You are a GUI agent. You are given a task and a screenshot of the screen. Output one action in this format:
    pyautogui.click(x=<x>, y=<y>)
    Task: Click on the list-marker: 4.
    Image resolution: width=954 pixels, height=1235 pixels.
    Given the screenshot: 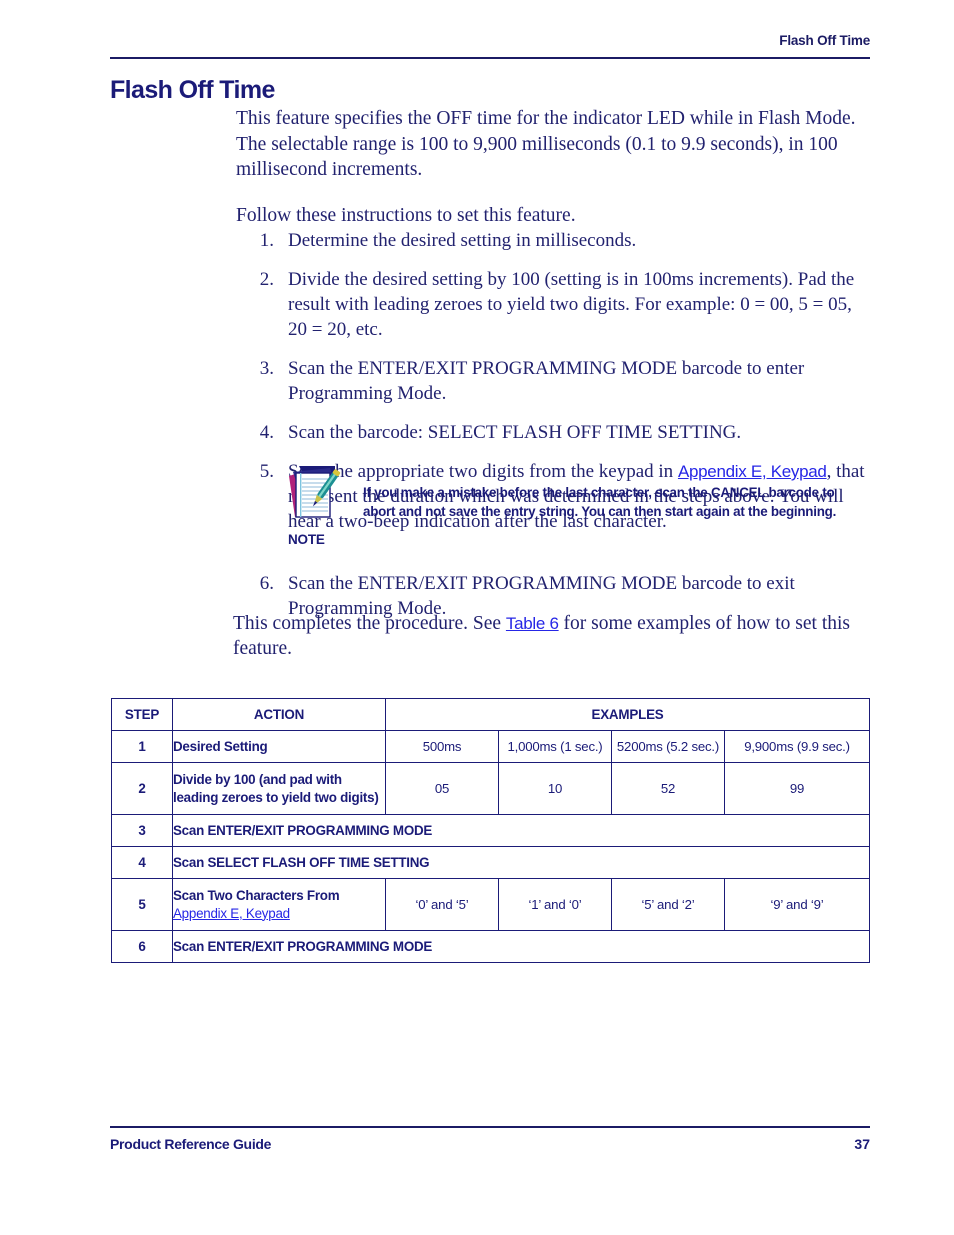 What is the action you would take?
    pyautogui.click(x=266, y=432)
    